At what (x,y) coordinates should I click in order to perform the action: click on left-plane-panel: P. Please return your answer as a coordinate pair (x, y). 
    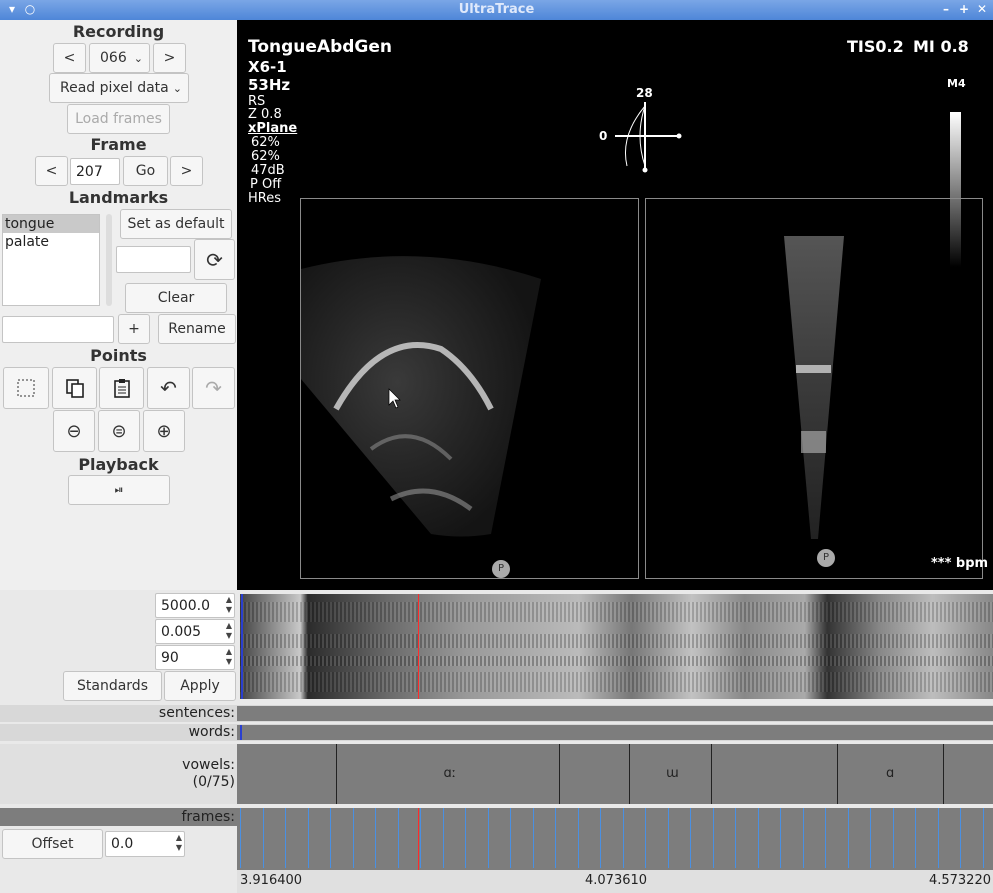
    Looking at the image, I should click on (469, 388).